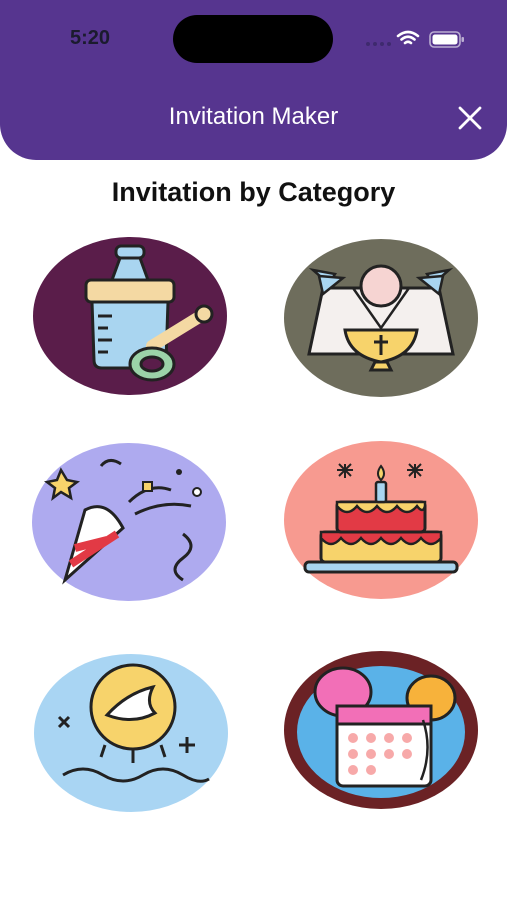 The height and width of the screenshot is (900, 507). I want to click on category-memorial, so click(131, 733).